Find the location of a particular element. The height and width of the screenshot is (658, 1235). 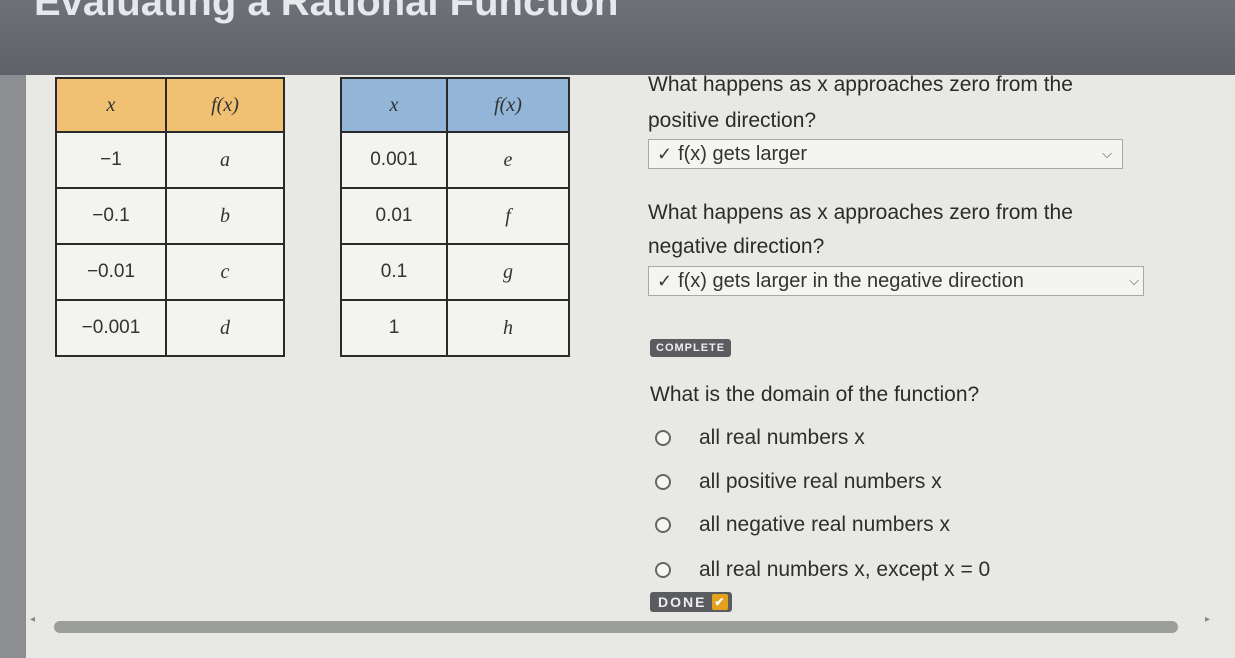

table-cell-fx: g is located at coordinates (508, 272).